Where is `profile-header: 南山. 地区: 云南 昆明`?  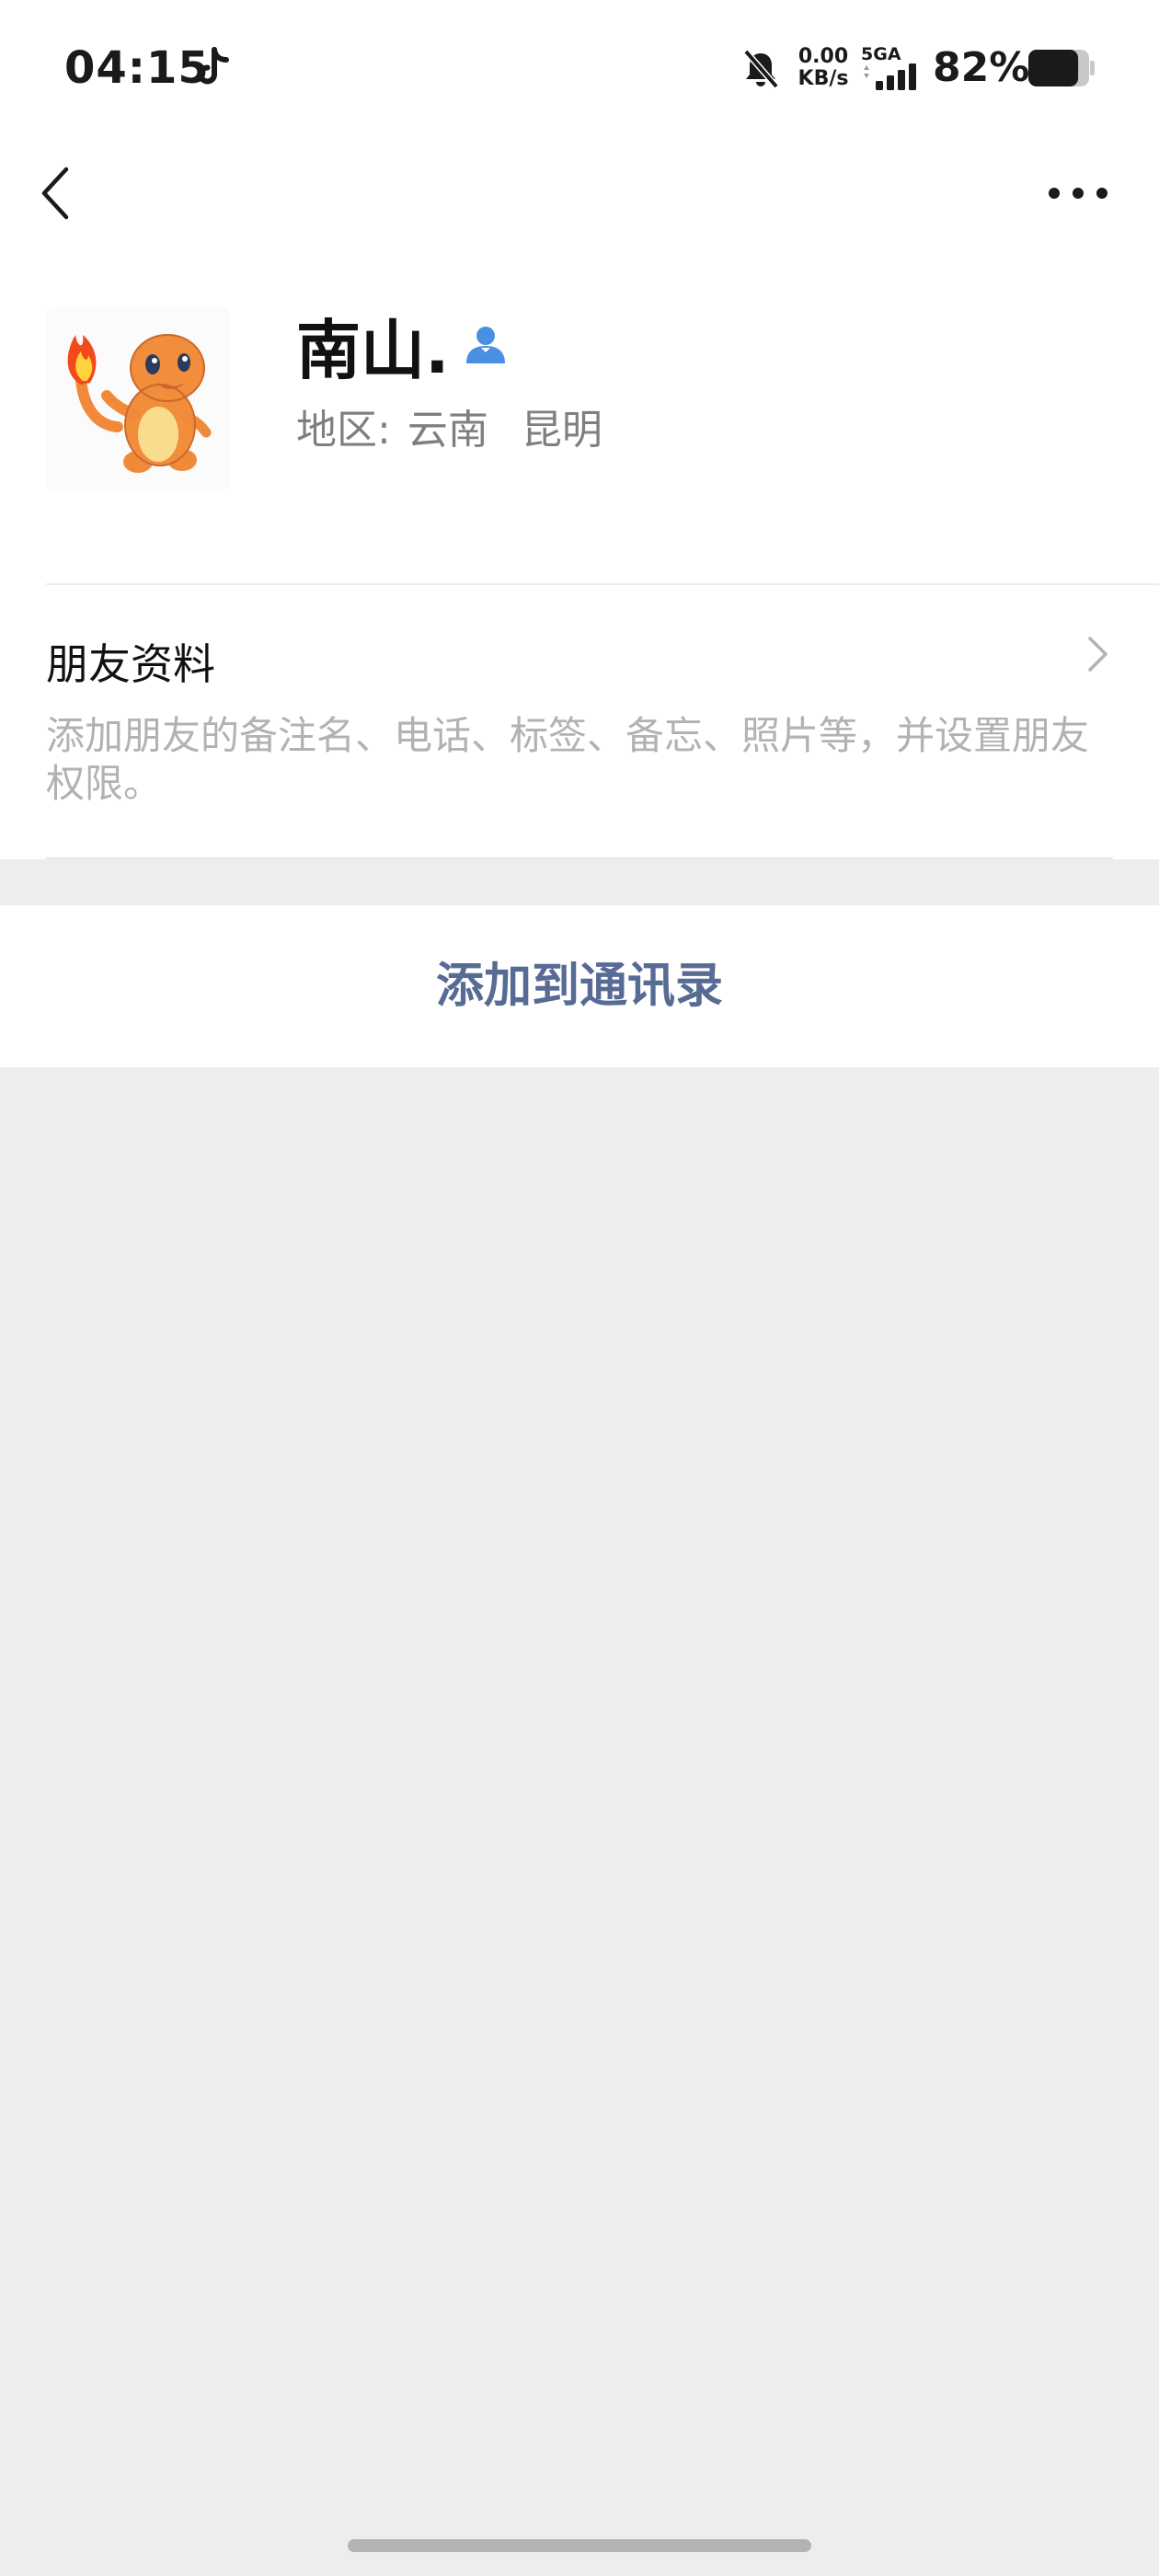
profile-header: 南山. 地区: 云南 昆明 is located at coordinates (579, 416).